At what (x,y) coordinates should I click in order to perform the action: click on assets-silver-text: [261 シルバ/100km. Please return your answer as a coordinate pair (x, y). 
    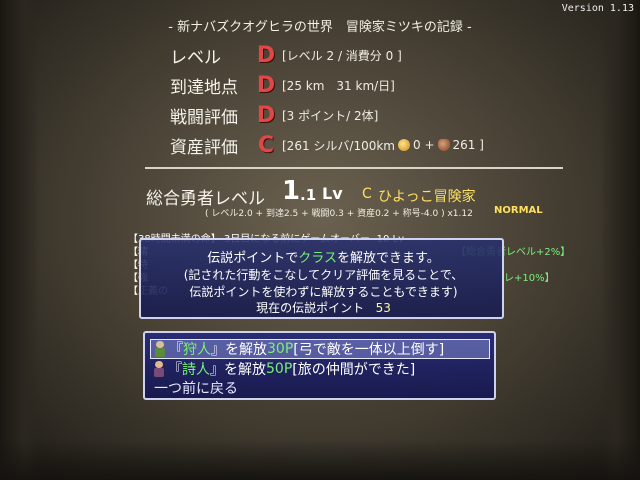
    Looking at the image, I should click on (338, 145).